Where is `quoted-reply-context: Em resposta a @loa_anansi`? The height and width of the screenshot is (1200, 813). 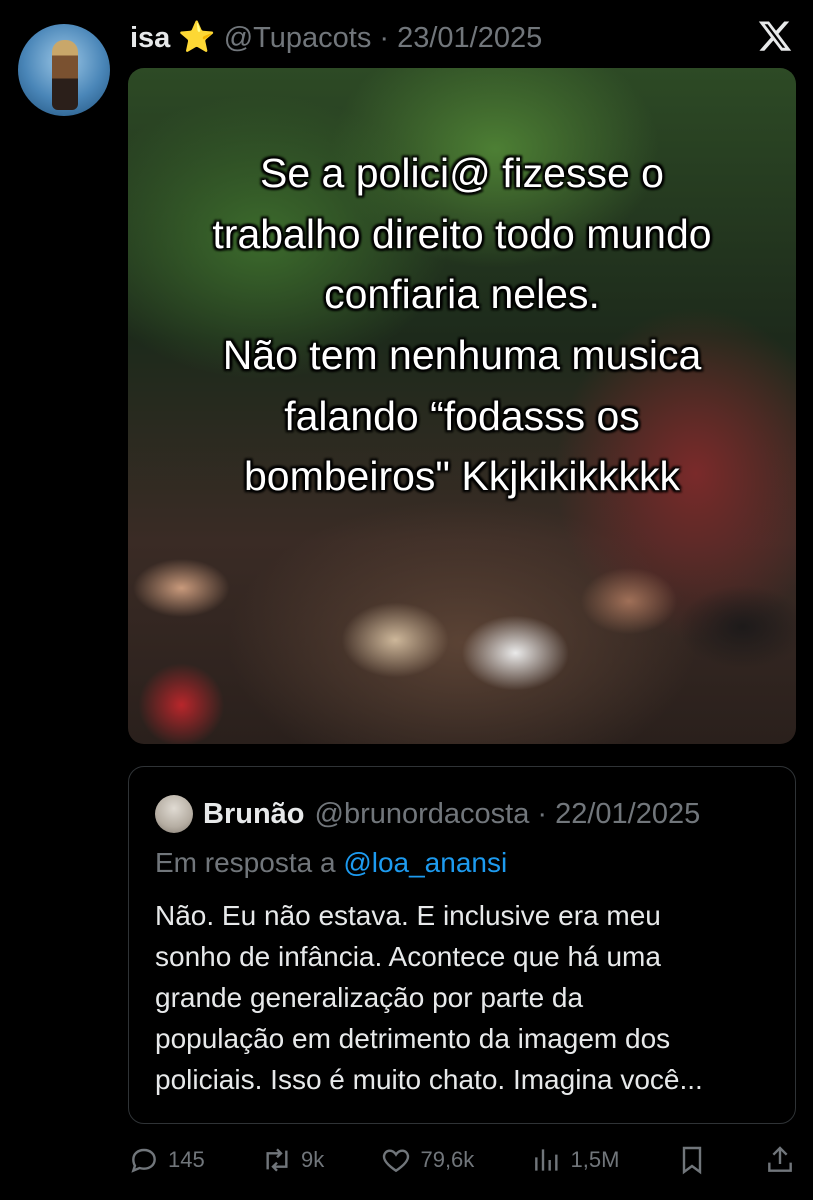 quoted-reply-context: Em resposta a @loa_anansi is located at coordinates (331, 863).